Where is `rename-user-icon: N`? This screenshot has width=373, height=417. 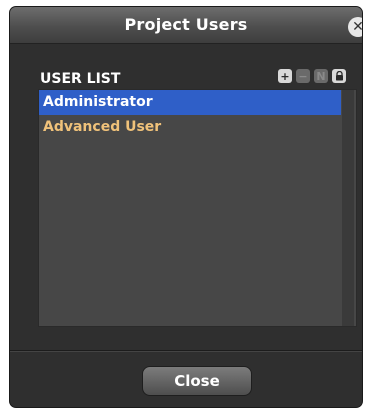
rename-user-icon: N is located at coordinates (321, 76).